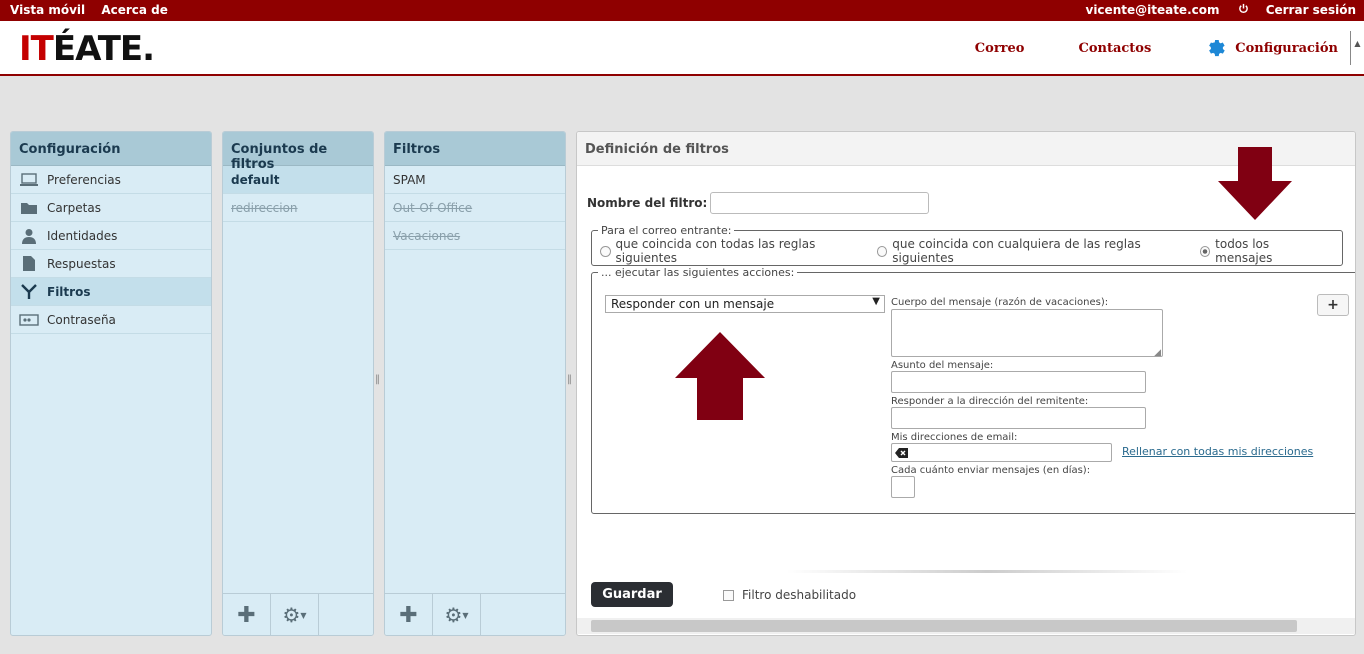 The height and width of the screenshot is (654, 1364). What do you see at coordinates (298, 208) in the screenshot?
I see `filter-set-redireccion: redireccion` at bounding box center [298, 208].